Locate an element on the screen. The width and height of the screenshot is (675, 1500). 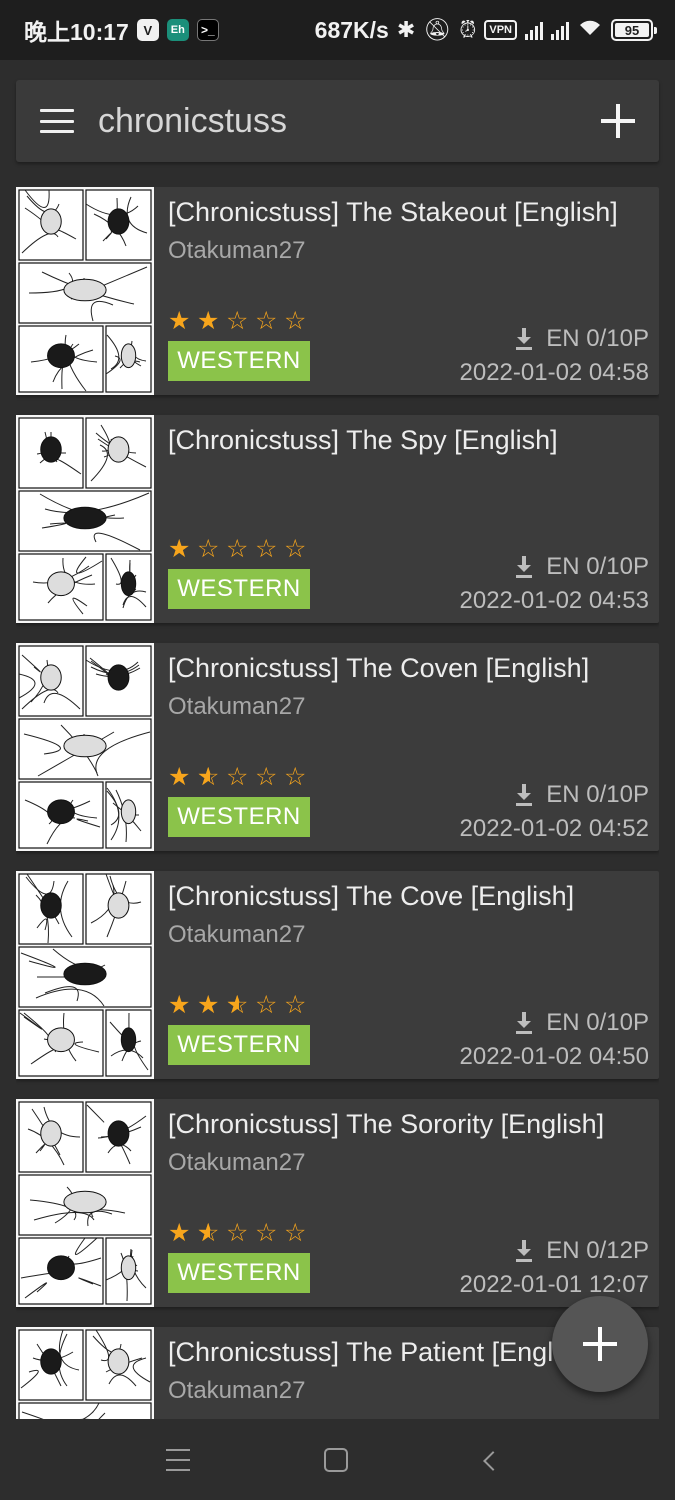
bluetooth-icon: ✱ is located at coordinates (406, 29).